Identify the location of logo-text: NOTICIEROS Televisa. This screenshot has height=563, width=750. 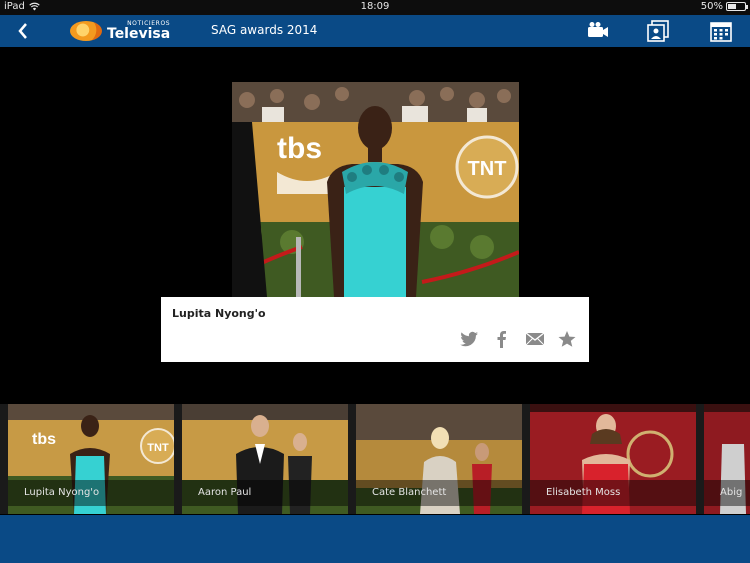
(139, 31).